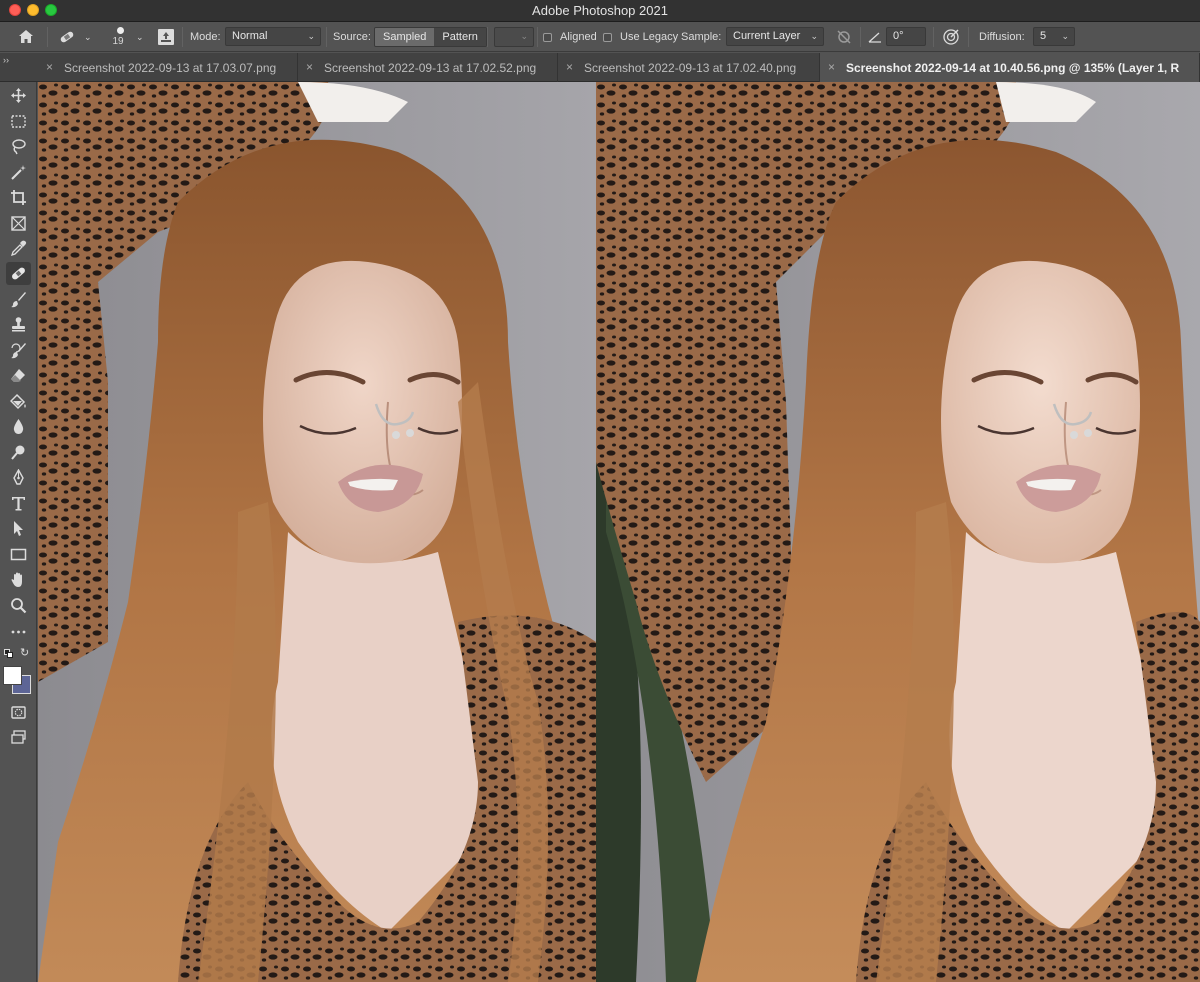 The image size is (1200, 982). I want to click on healing-brush-tool, so click(18, 273).